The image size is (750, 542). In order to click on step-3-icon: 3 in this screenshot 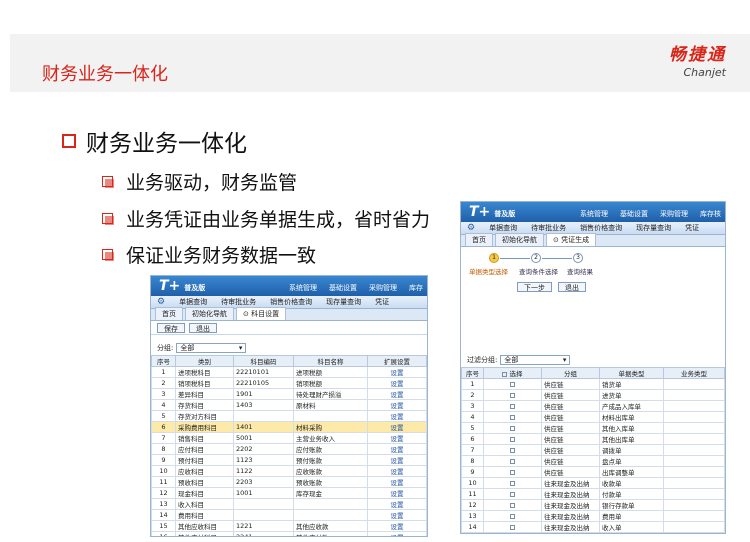, I will do `click(578, 258)`.